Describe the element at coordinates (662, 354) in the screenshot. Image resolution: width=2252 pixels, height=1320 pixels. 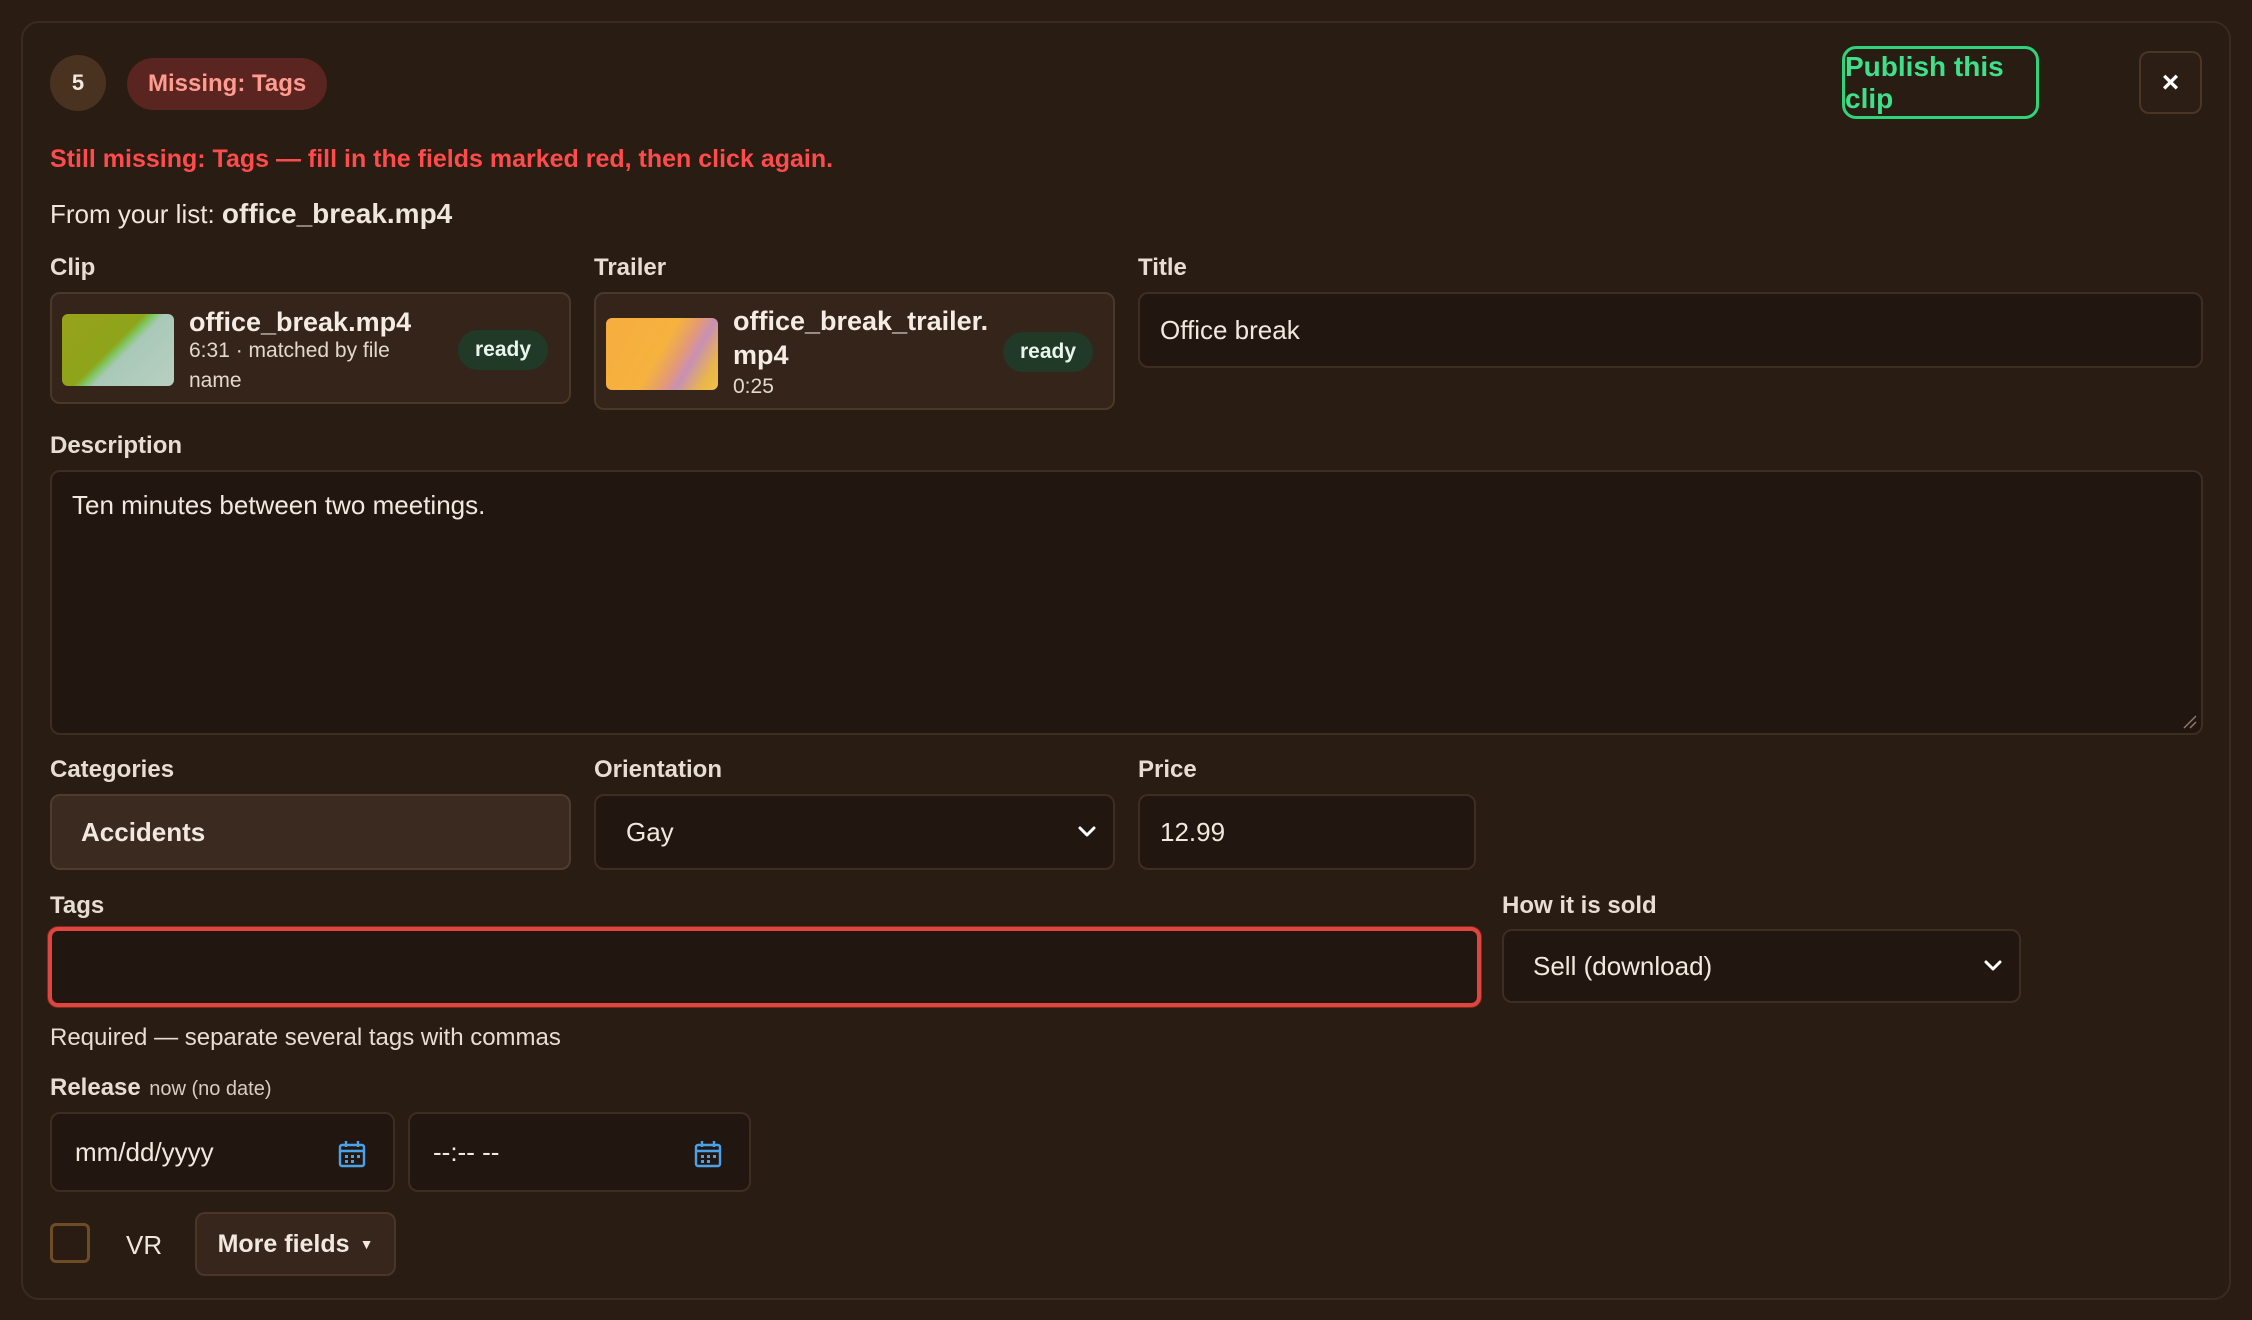
I see `trailer-thumbnail` at that location.